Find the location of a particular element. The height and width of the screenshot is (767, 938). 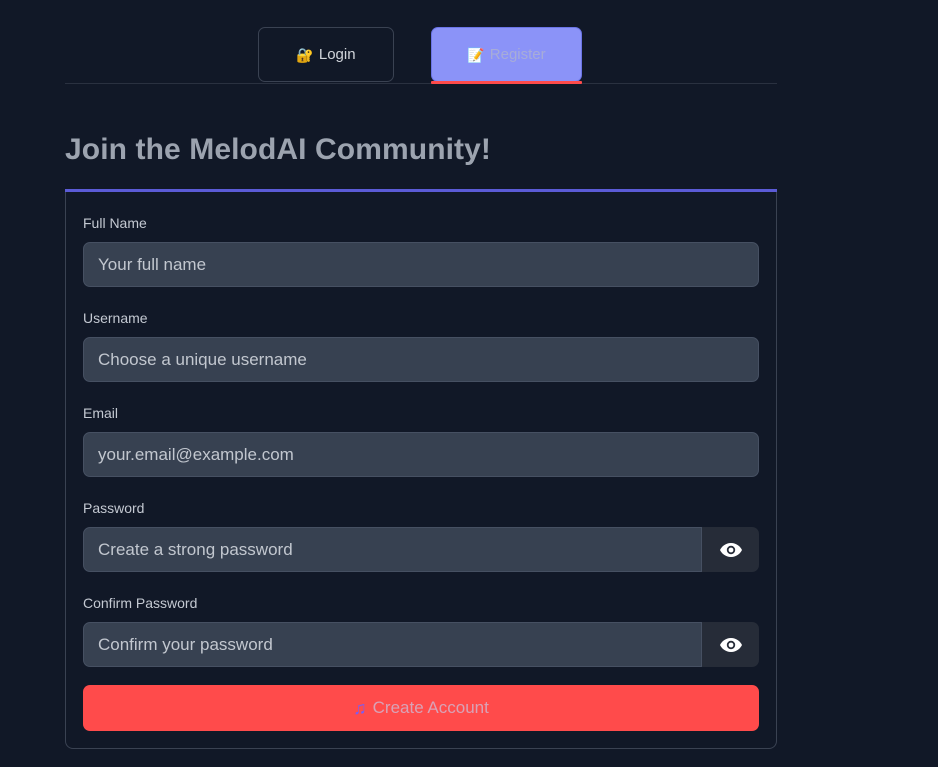

tab-login-label: Login is located at coordinates (337, 54).